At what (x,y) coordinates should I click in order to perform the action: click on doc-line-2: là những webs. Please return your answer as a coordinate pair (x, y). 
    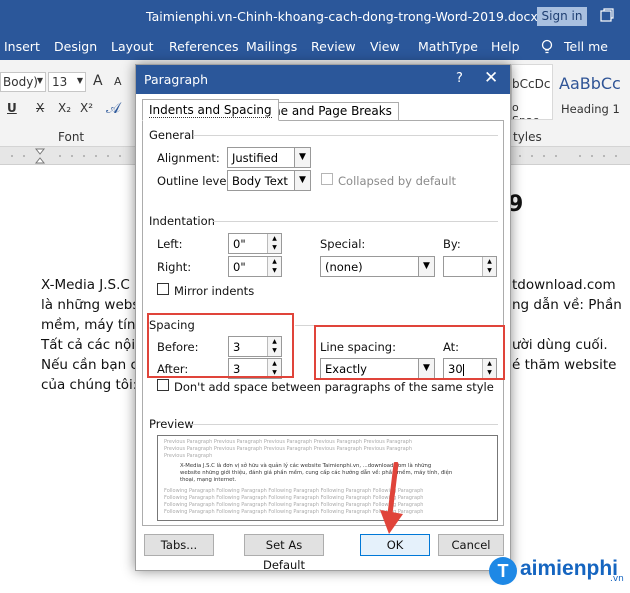
    Looking at the image, I should click on (90, 305).